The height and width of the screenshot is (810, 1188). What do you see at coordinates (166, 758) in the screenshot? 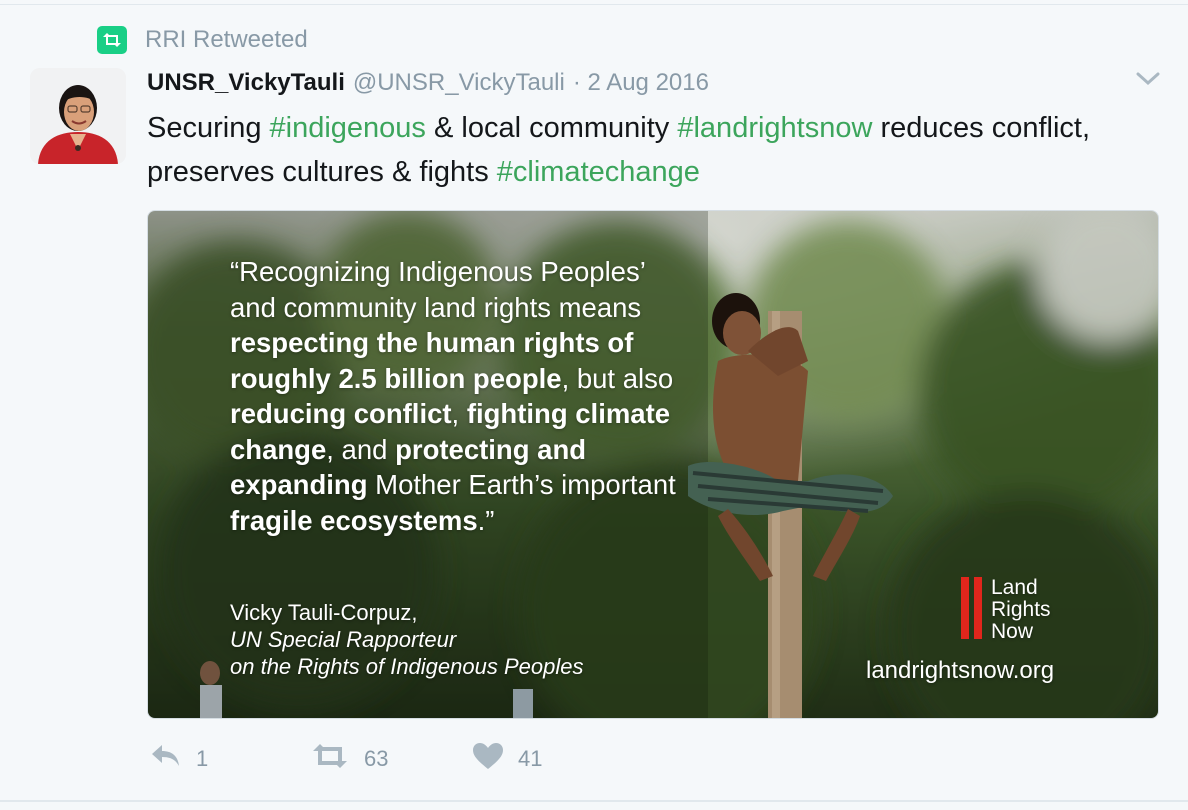
I see `reply-icon` at bounding box center [166, 758].